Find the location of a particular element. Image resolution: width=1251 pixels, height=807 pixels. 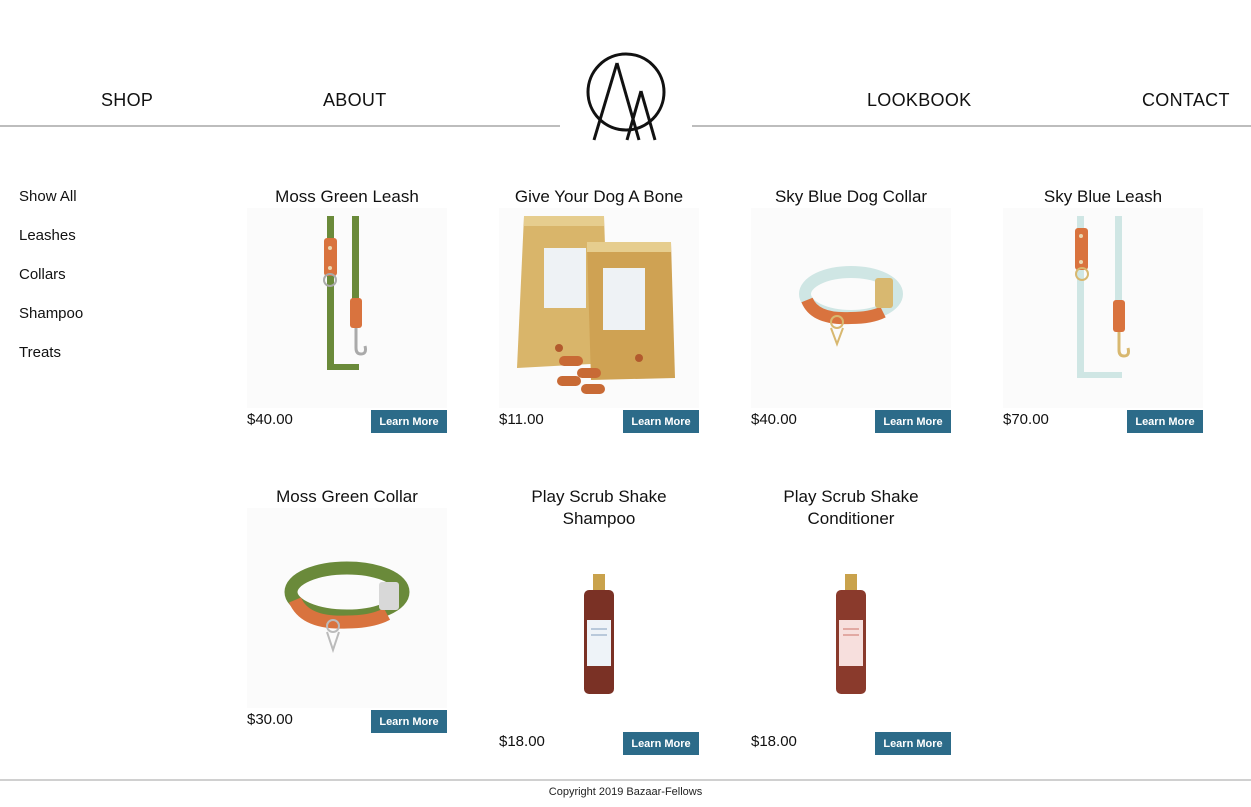

product-title: Sky Blue Leash is located at coordinates (1103, 196).